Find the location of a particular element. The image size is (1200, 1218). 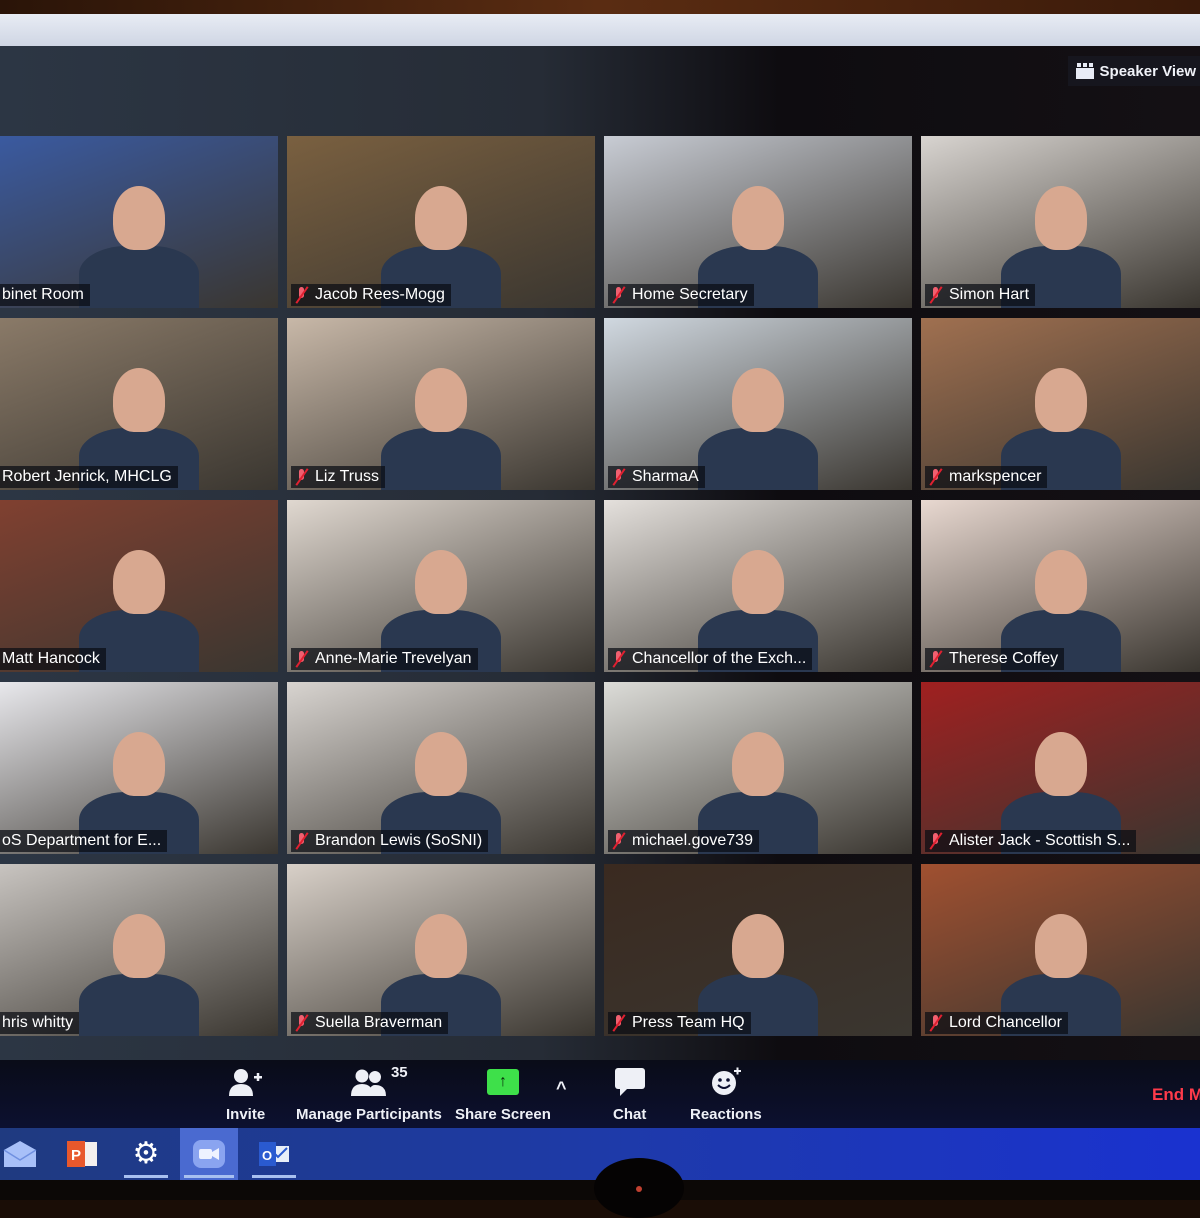

reactions-smiley-icon is located at coordinates (726, 1082).